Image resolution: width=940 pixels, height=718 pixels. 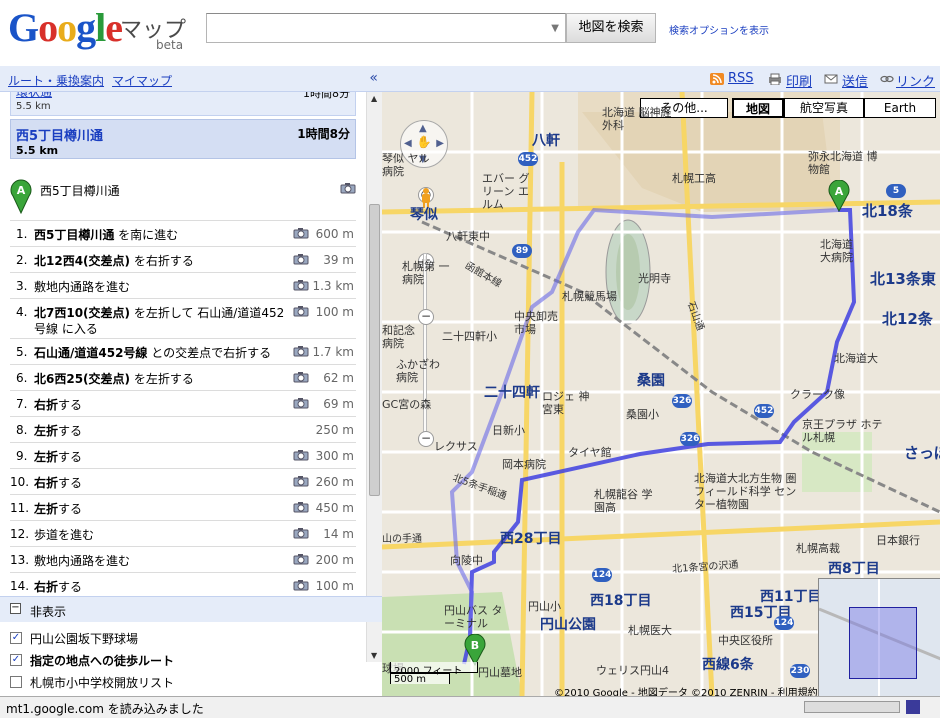 I want to click on pan-up-icon: ▲, so click(x=423, y=128).